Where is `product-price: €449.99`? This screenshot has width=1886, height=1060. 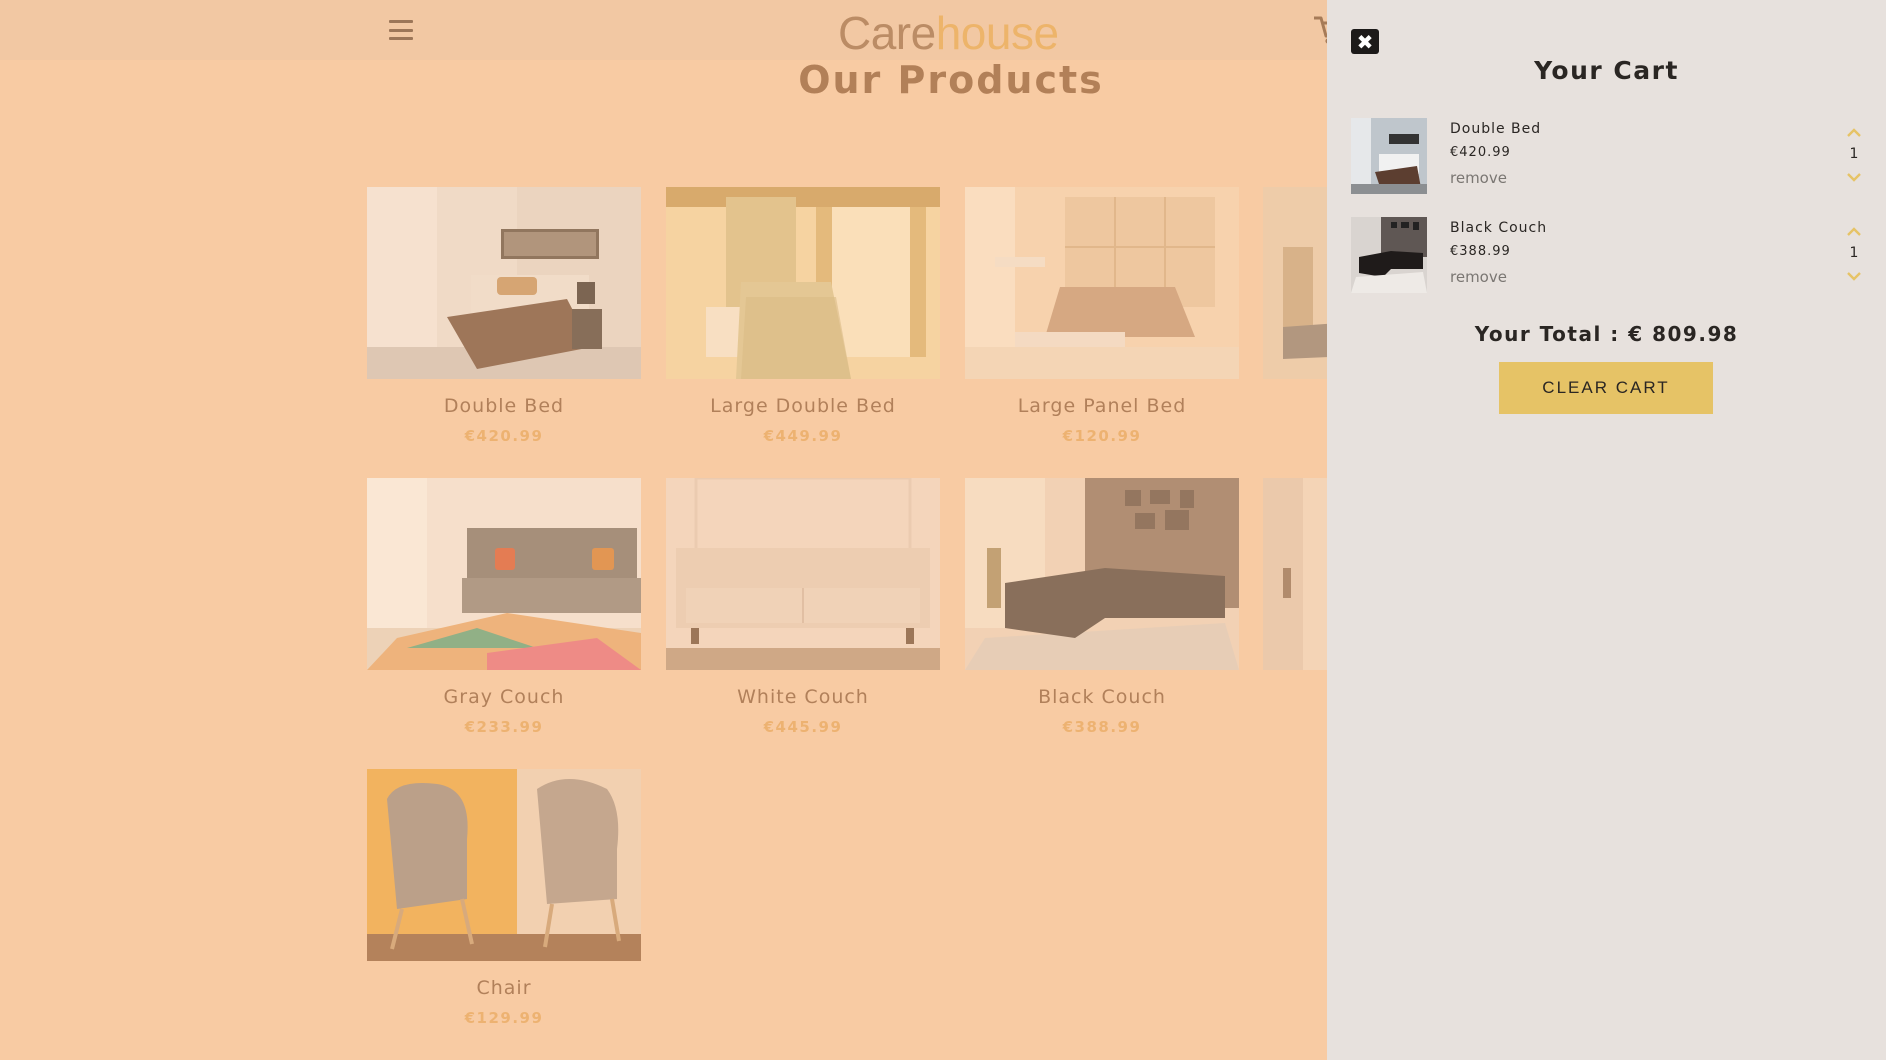
product-price: €449.99 is located at coordinates (803, 436).